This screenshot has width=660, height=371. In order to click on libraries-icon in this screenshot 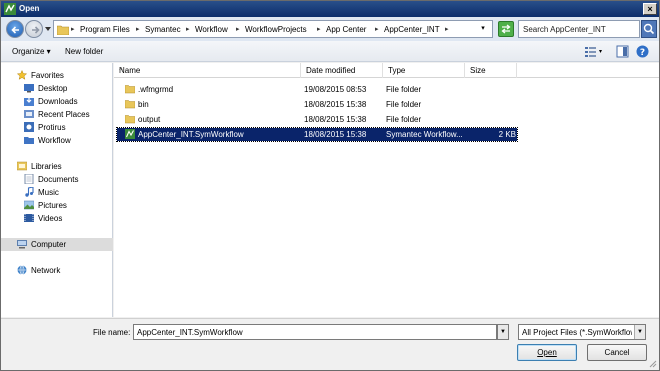, I will do `click(22, 166)`.